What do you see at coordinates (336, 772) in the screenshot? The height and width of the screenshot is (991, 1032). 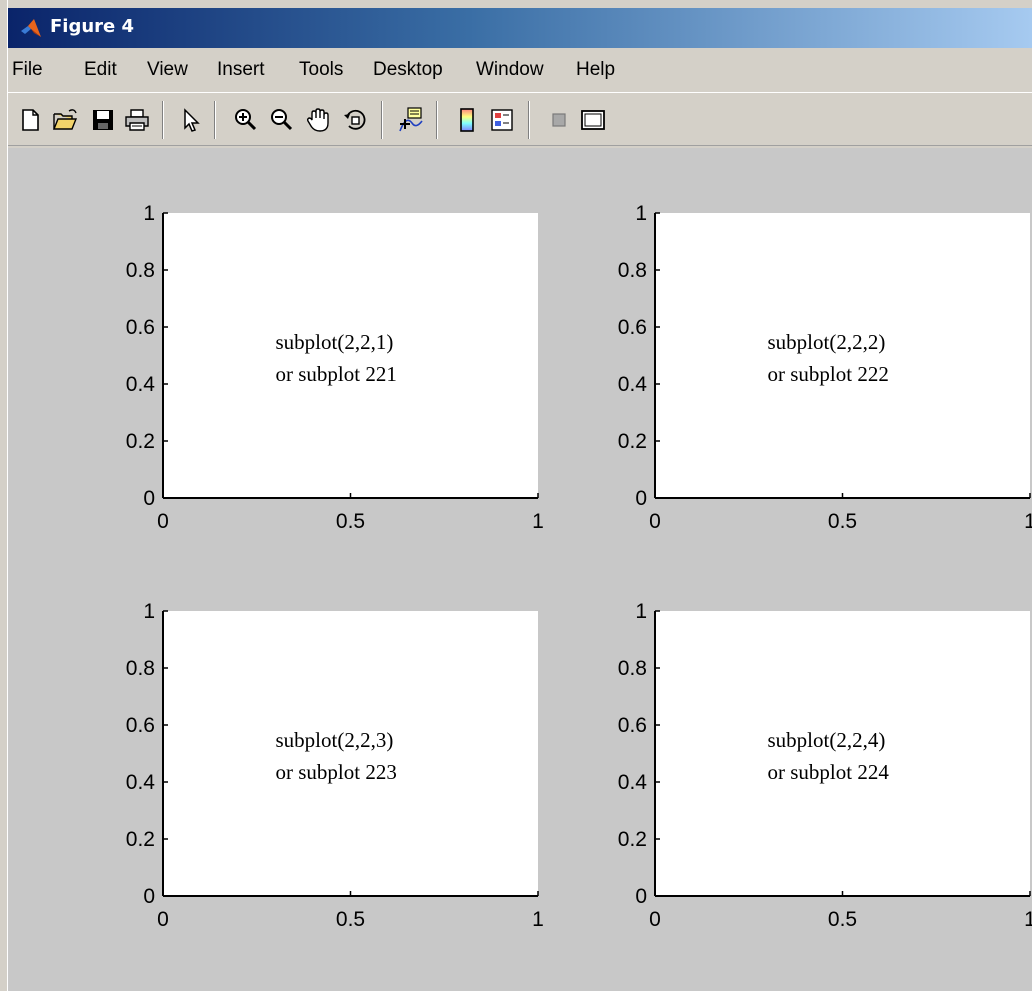 I see `subplot-annotation: or subplot 223` at bounding box center [336, 772].